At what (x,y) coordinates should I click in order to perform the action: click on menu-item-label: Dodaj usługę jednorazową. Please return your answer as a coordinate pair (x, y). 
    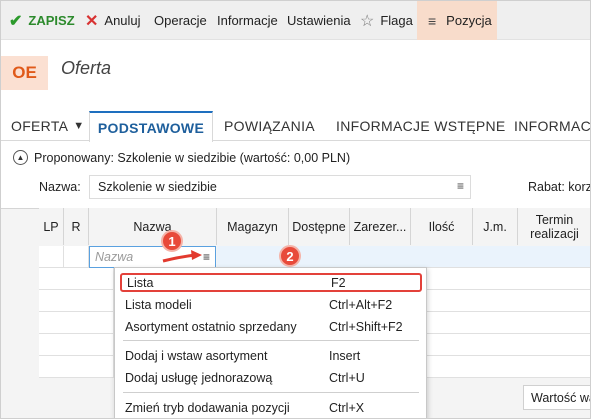
    Looking at the image, I should click on (199, 378).